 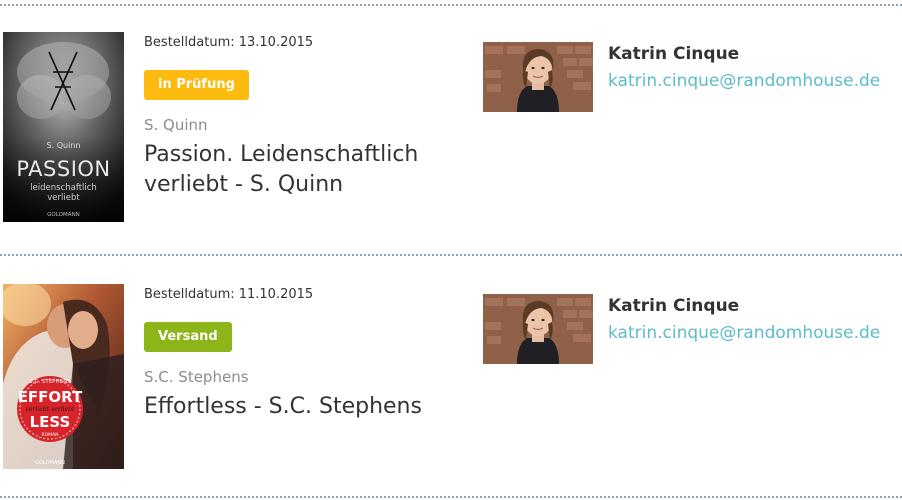 What do you see at coordinates (50, 422) in the screenshot?
I see `cover-title-line2: LESS` at bounding box center [50, 422].